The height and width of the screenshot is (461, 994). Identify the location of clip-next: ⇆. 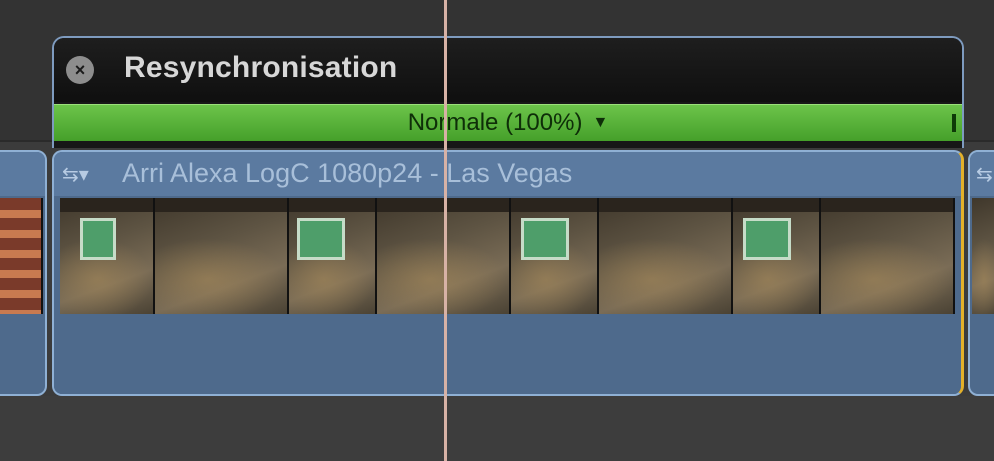
(981, 273).